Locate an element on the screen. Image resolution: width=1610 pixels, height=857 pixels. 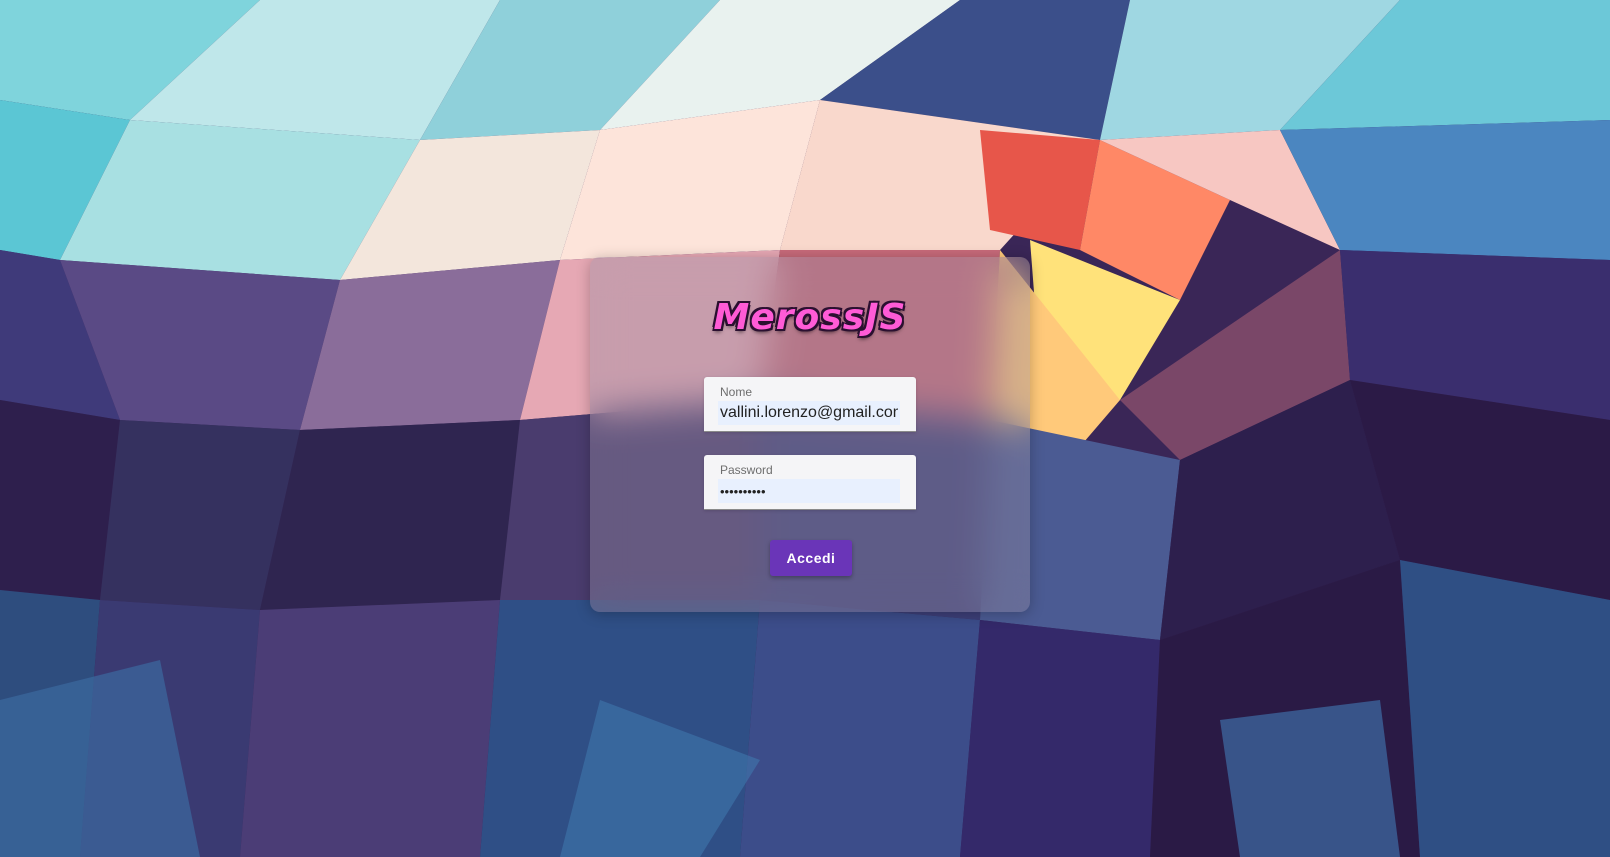
password-input is located at coordinates (809, 491).